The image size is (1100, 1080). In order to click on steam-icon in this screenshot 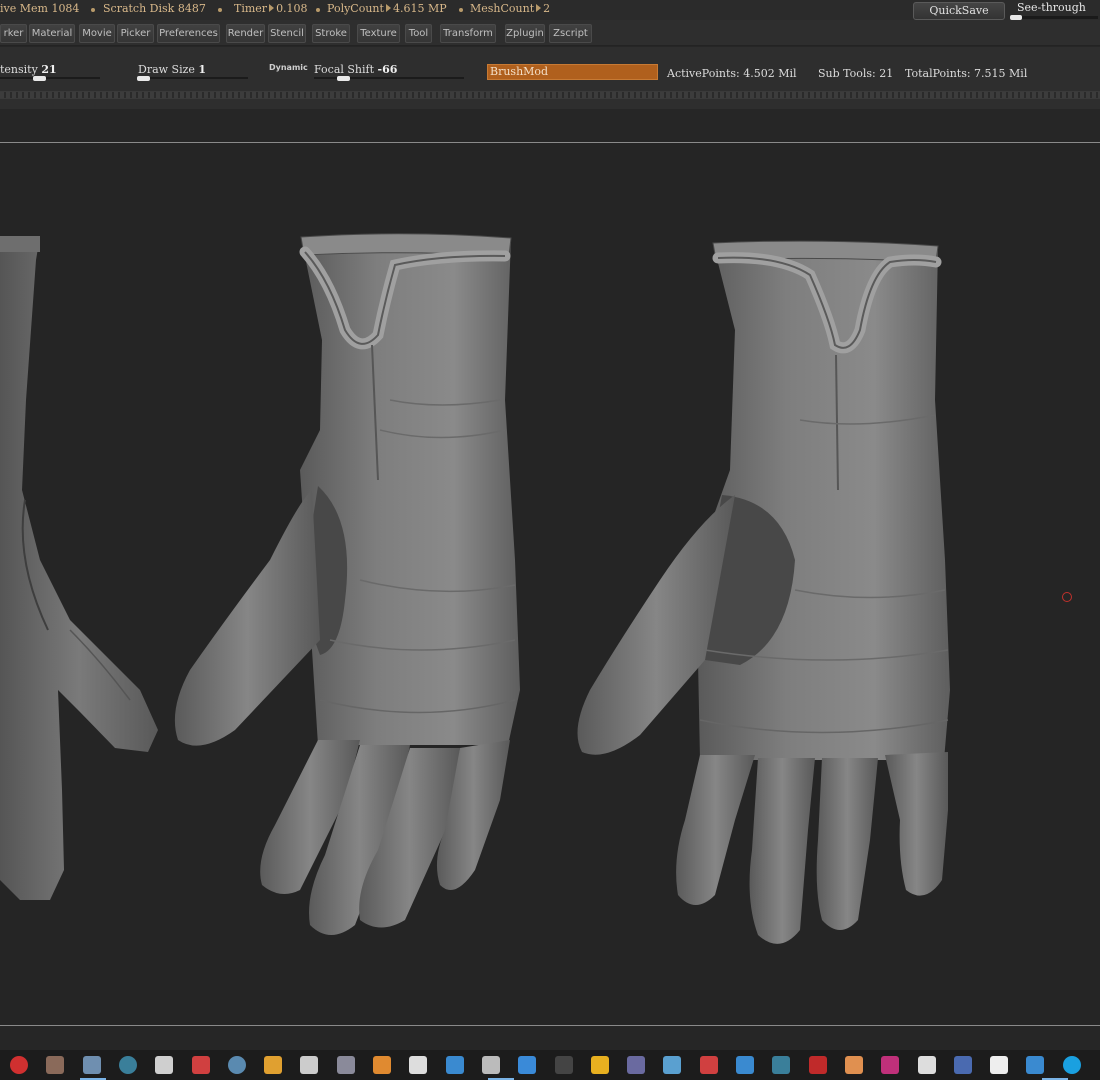, I will do `click(236, 1065)`.